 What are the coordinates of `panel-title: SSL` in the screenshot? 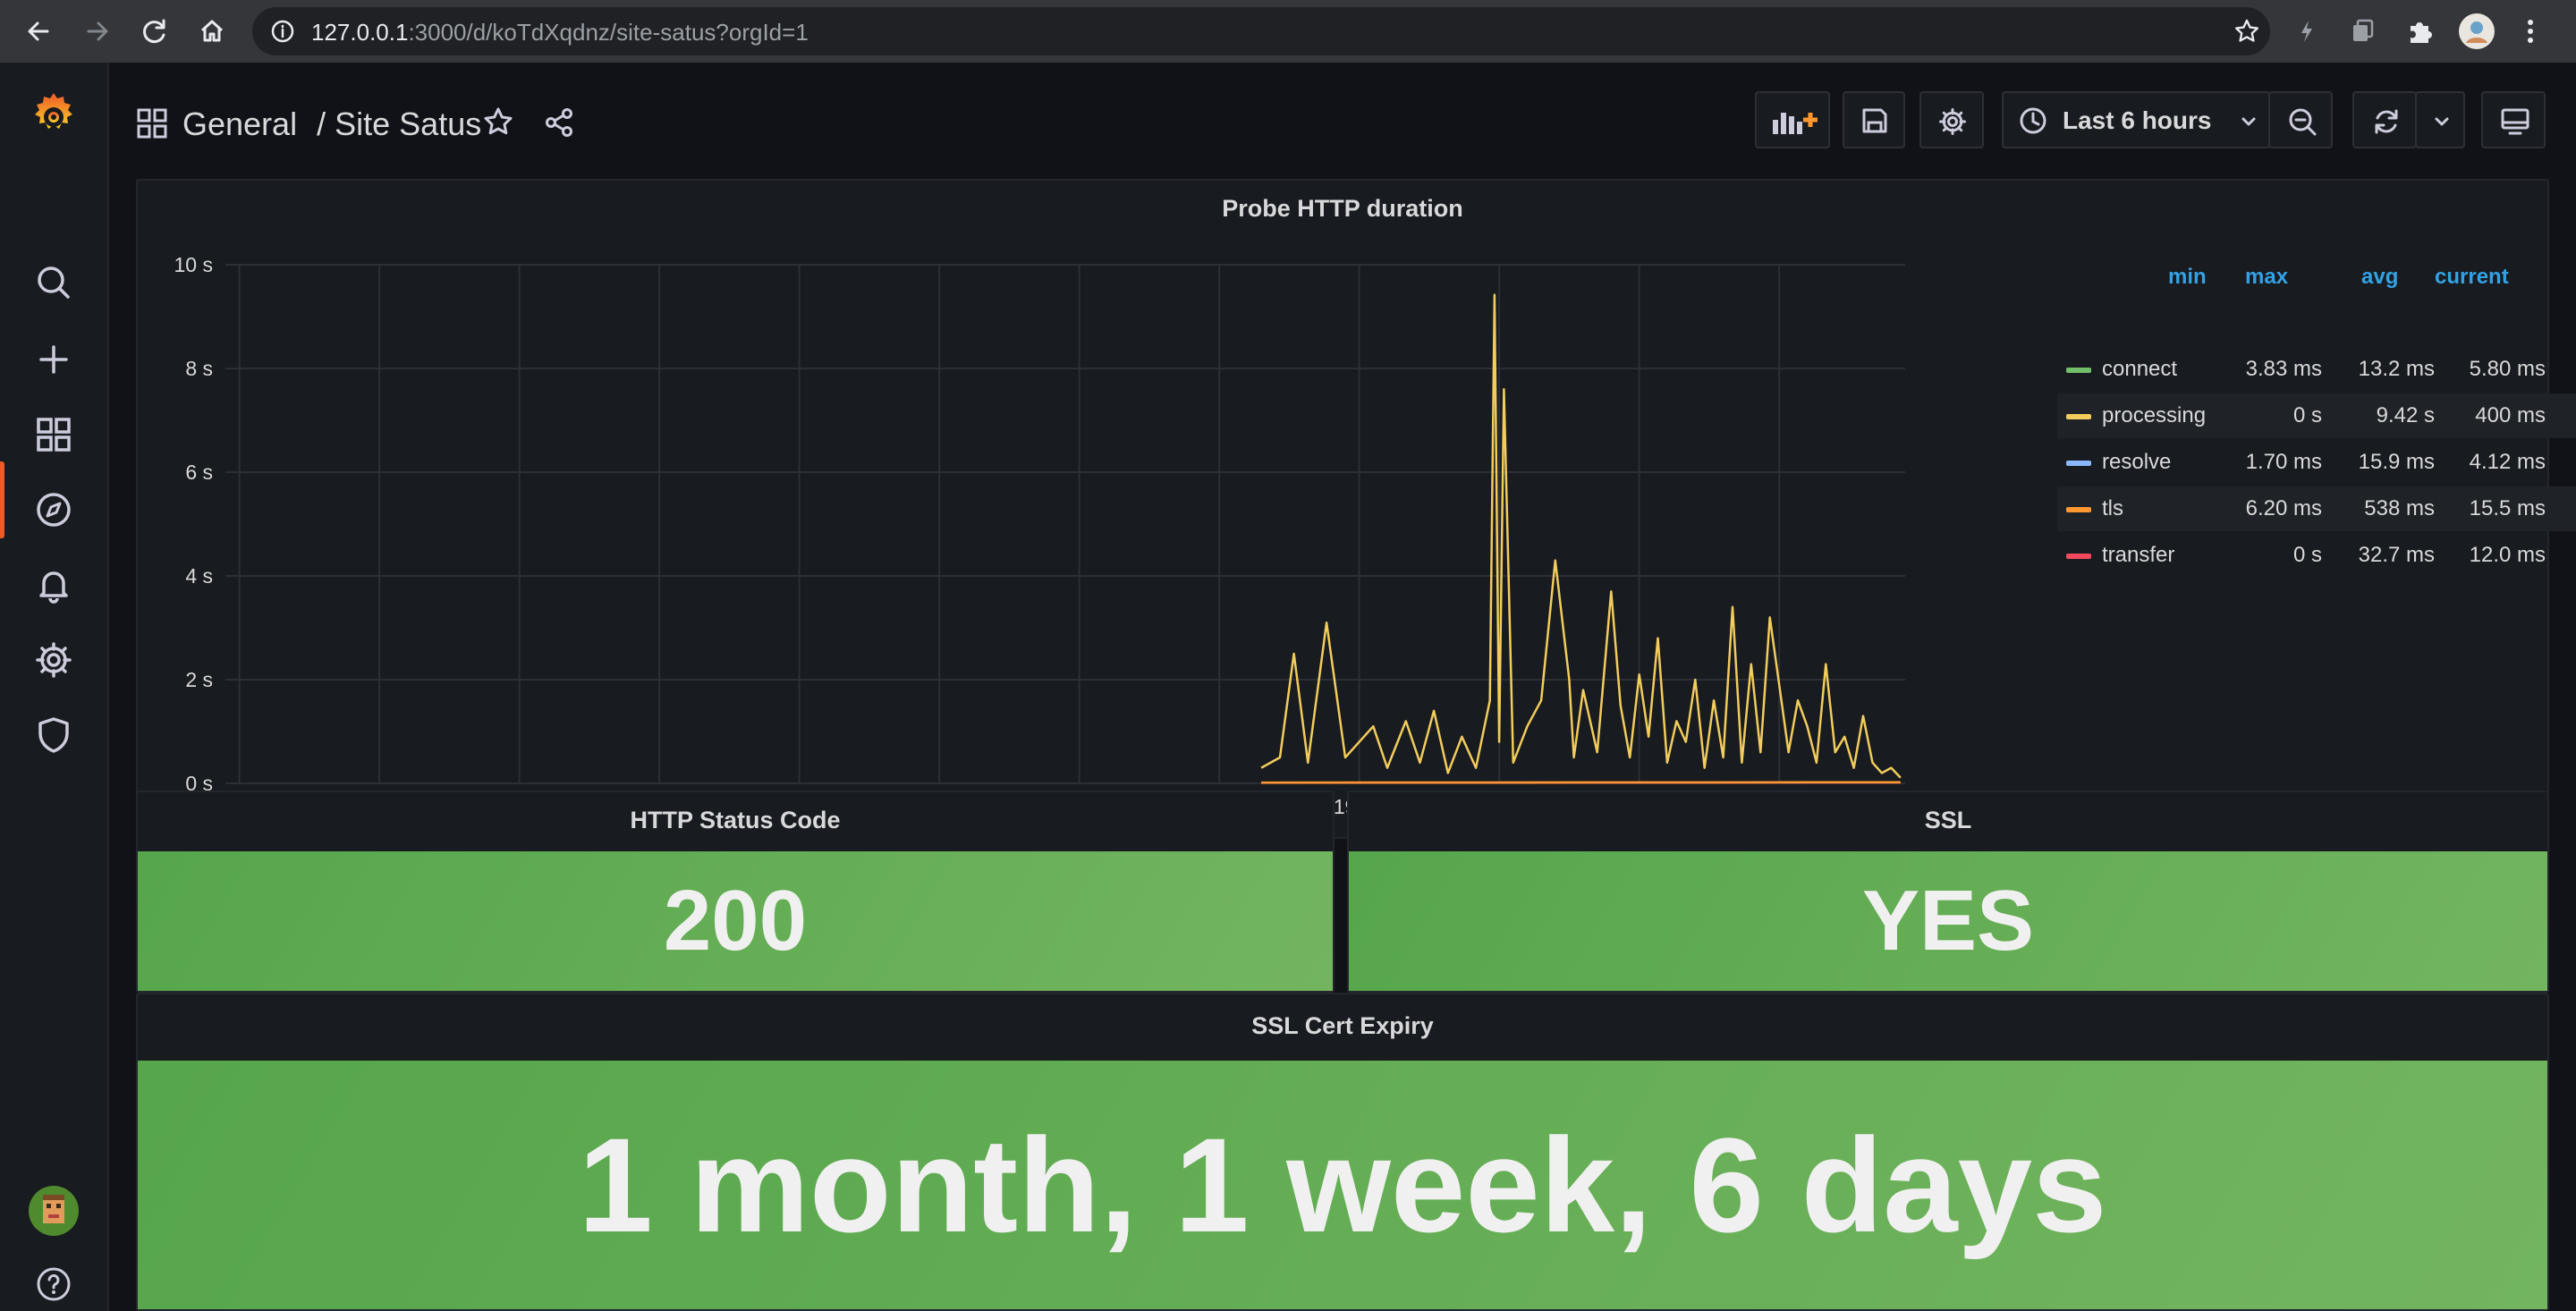 It's located at (1948, 820).